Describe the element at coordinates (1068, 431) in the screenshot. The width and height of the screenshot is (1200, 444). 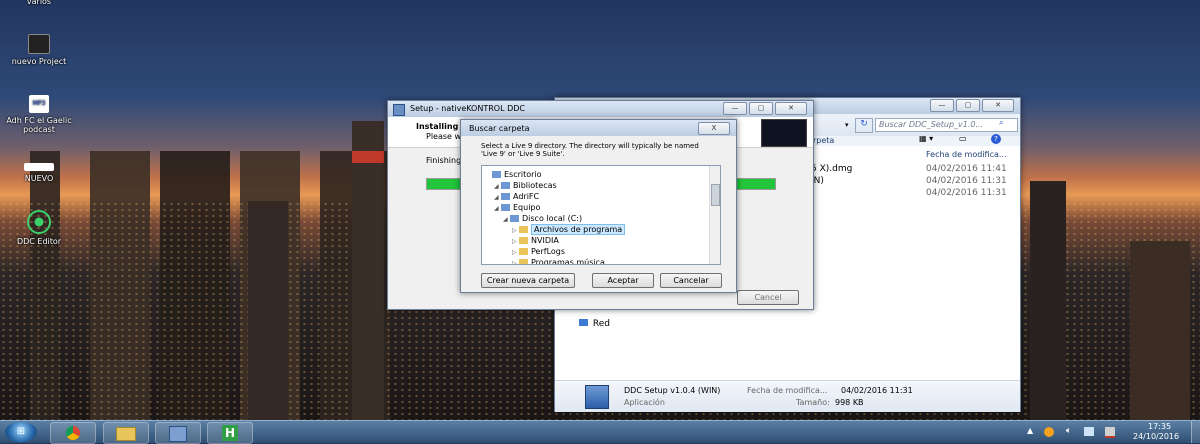
I see `volume-icon: 🔈︎` at that location.